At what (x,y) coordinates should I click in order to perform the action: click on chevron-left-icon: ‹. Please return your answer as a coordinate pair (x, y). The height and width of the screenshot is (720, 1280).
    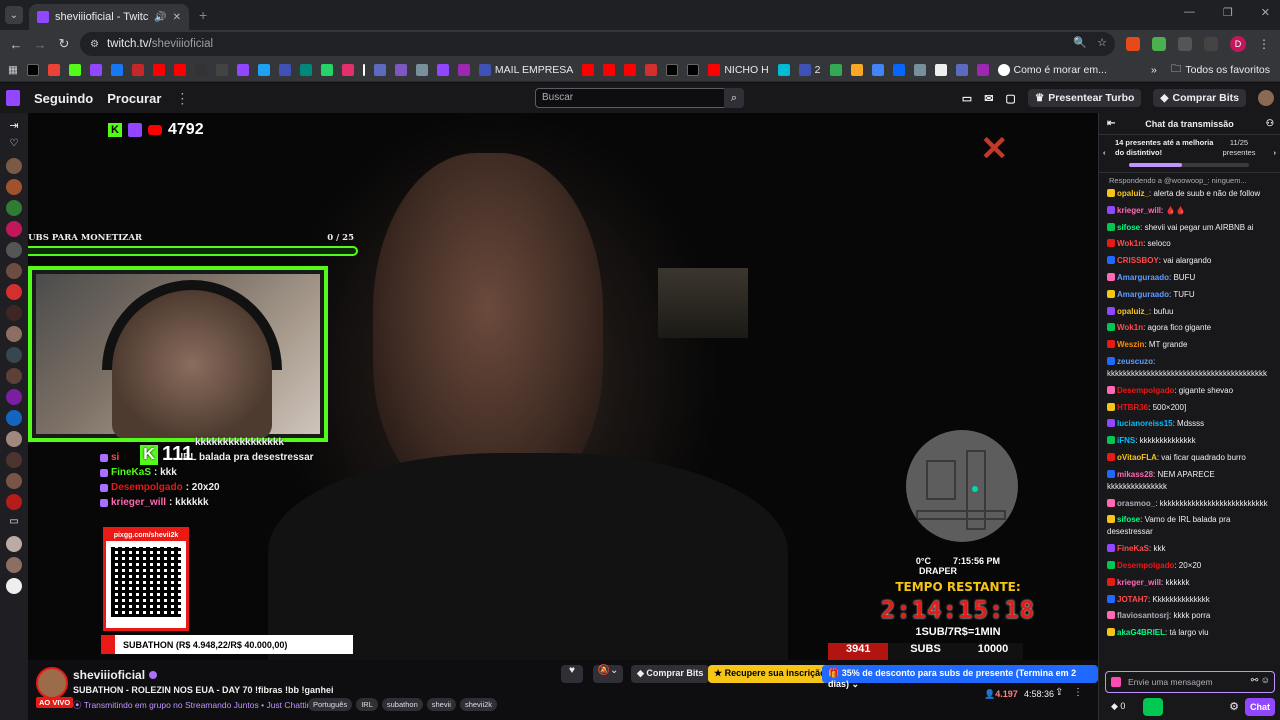
    Looking at the image, I should click on (1104, 152).